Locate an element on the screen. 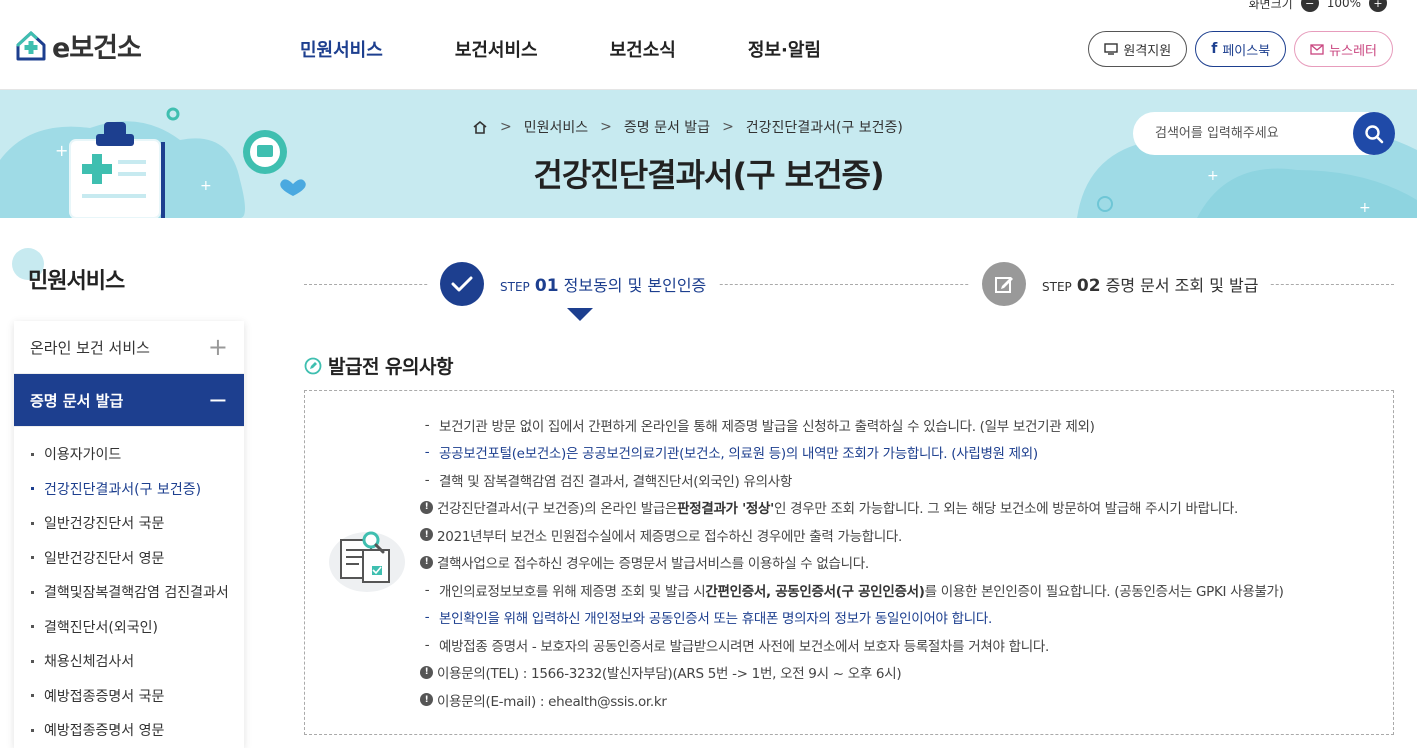  step-02-label: STEP 02 증명 문서 조회 및 발급 is located at coordinates (1150, 284).